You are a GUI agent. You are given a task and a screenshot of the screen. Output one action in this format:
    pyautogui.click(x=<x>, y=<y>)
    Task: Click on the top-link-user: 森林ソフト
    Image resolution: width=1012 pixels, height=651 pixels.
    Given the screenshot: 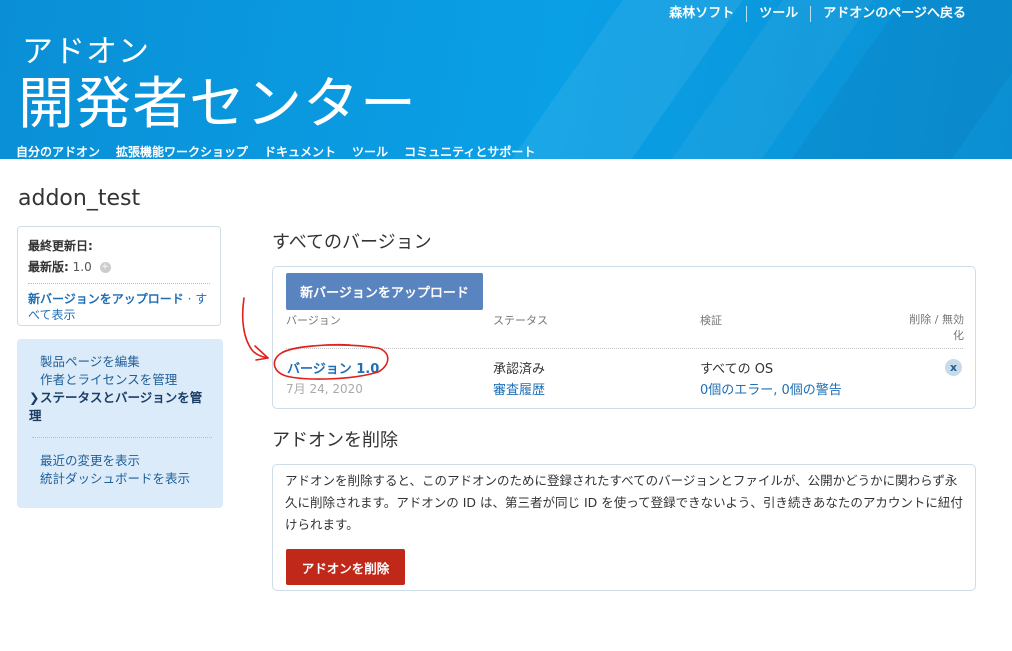 What is the action you would take?
    pyautogui.click(x=702, y=14)
    